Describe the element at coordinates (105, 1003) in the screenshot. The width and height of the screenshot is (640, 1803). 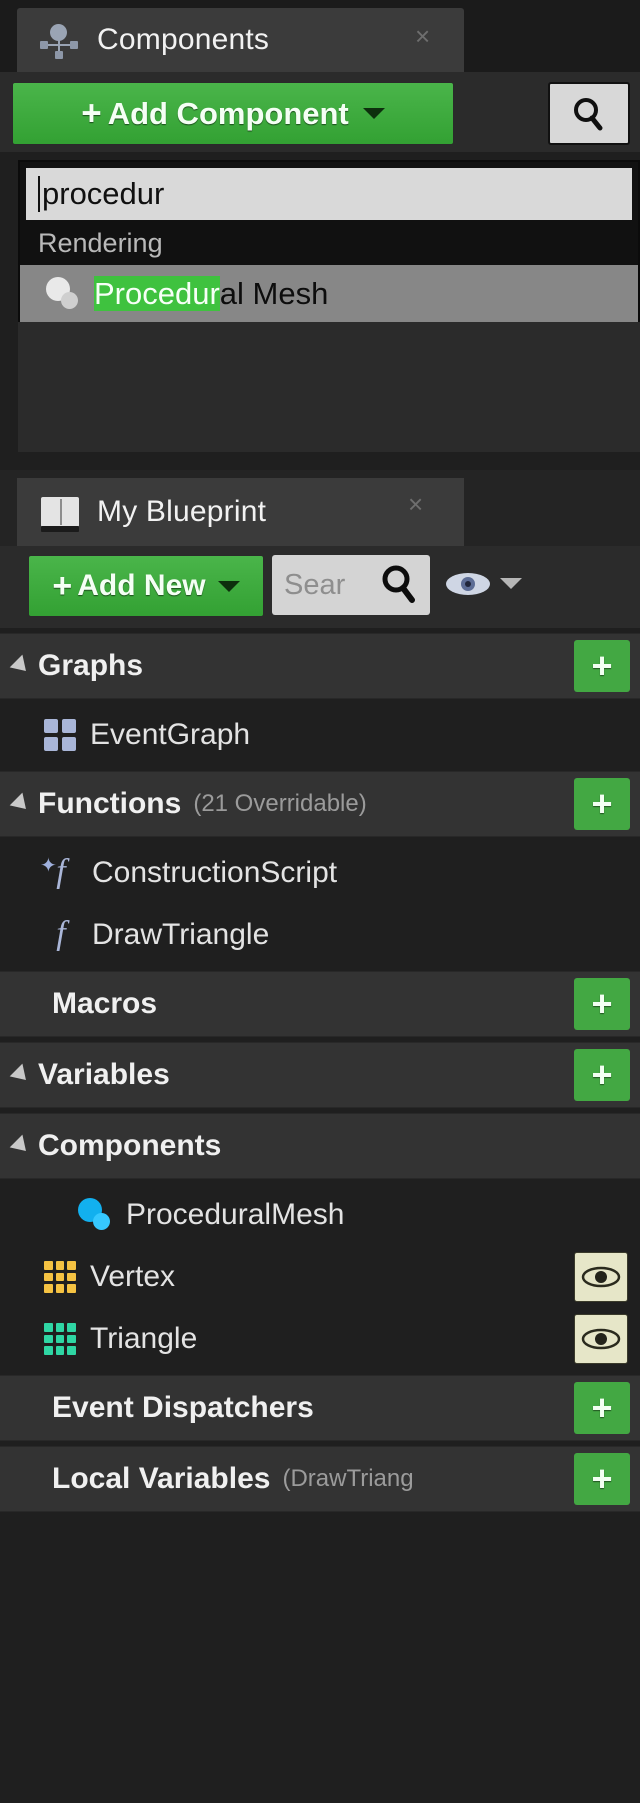
I see `section-title: Macros` at that location.